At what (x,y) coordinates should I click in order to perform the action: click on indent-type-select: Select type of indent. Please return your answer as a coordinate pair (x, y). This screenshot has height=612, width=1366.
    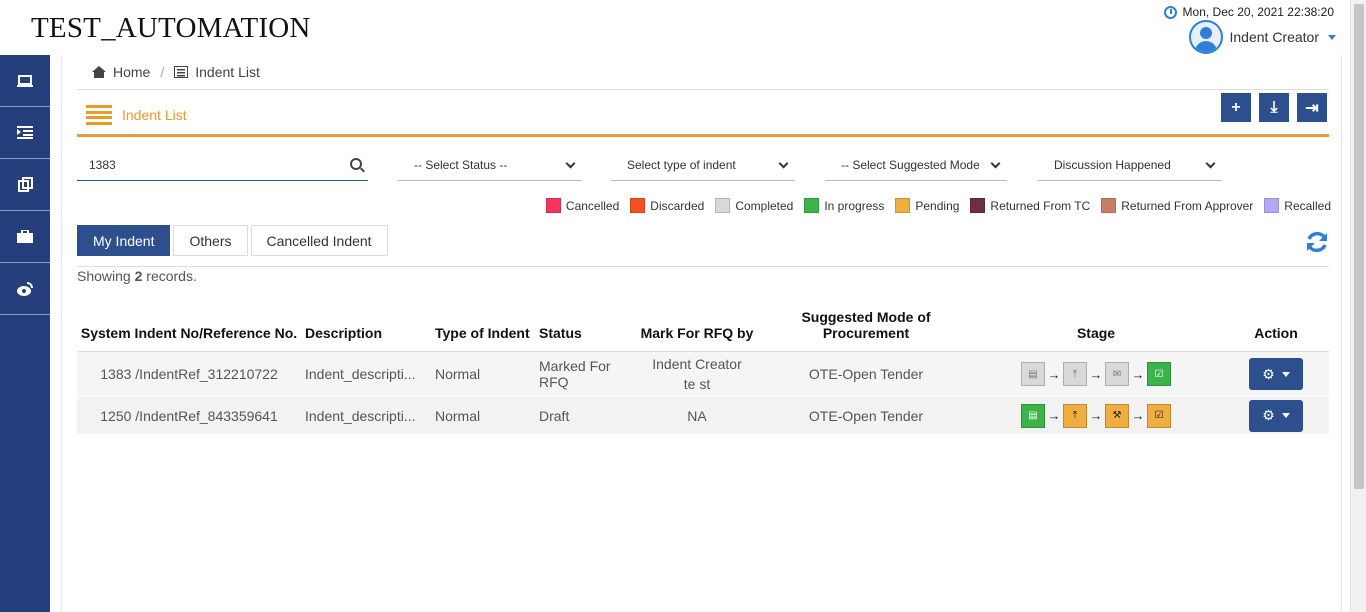
    Looking at the image, I should click on (703, 165).